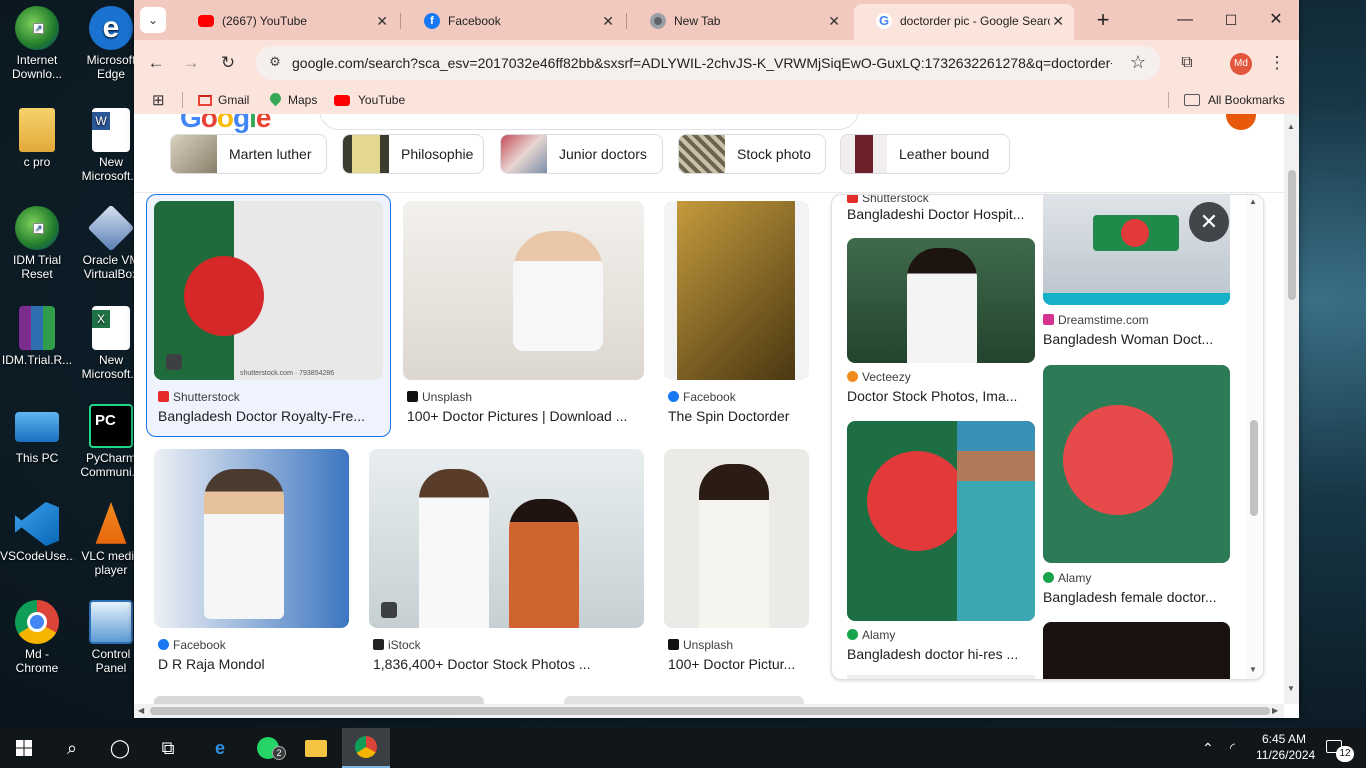 The height and width of the screenshot is (768, 1366). I want to click on edge-icon: e, so click(220, 748).